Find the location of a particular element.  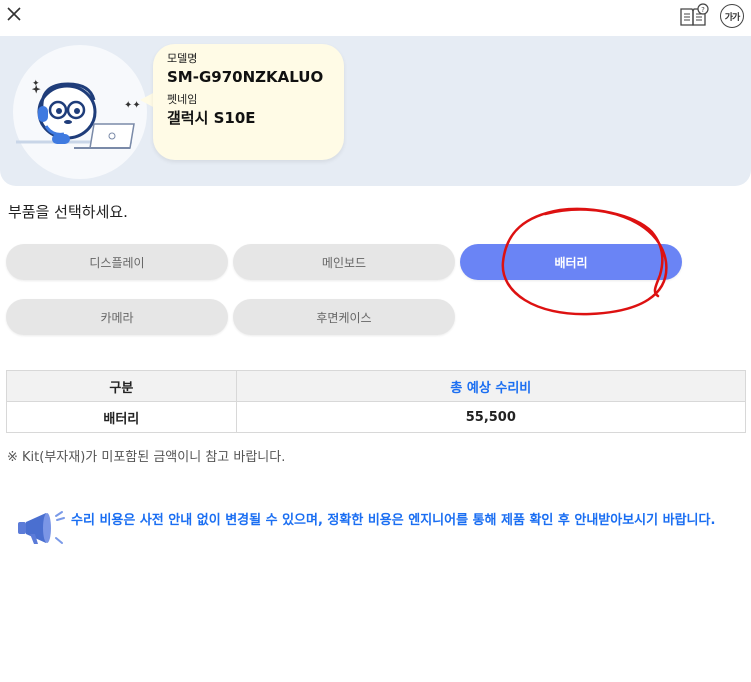

part-button-label: 디스플레이 is located at coordinates (117, 262).